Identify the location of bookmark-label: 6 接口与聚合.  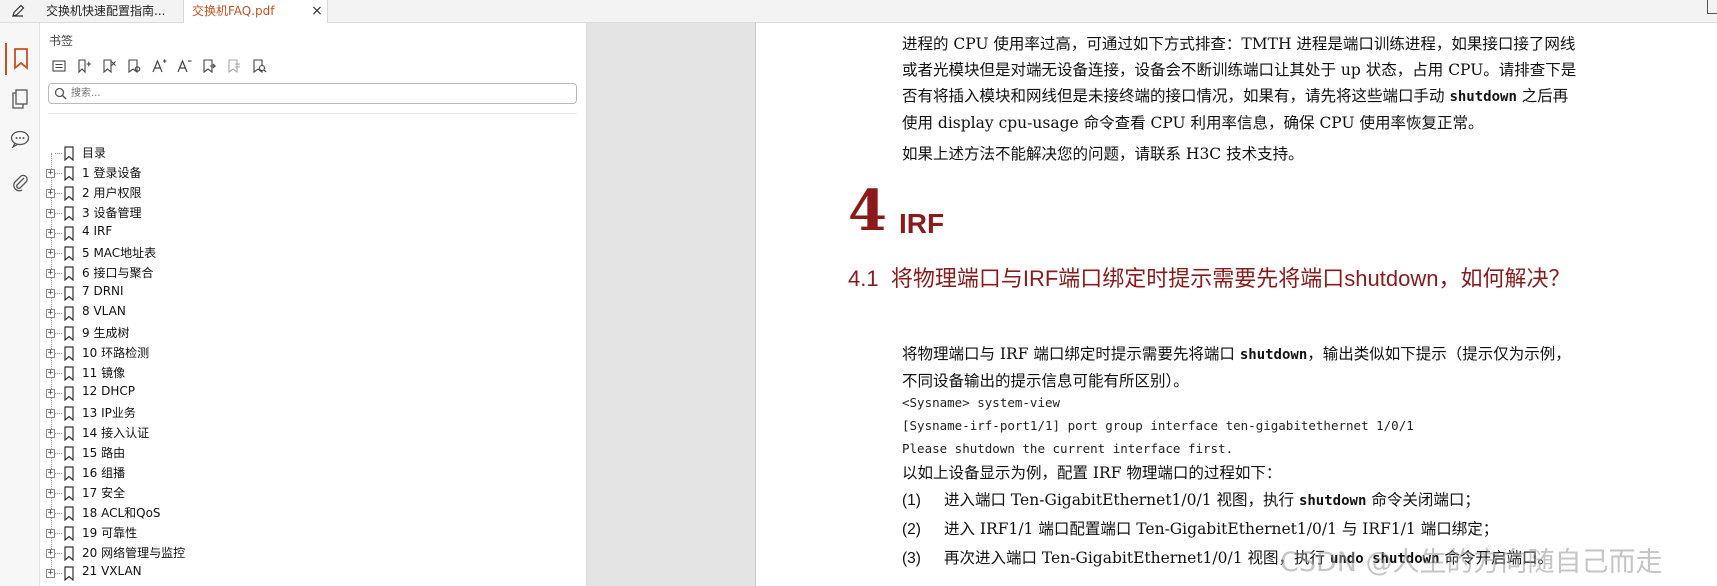
(118, 273).